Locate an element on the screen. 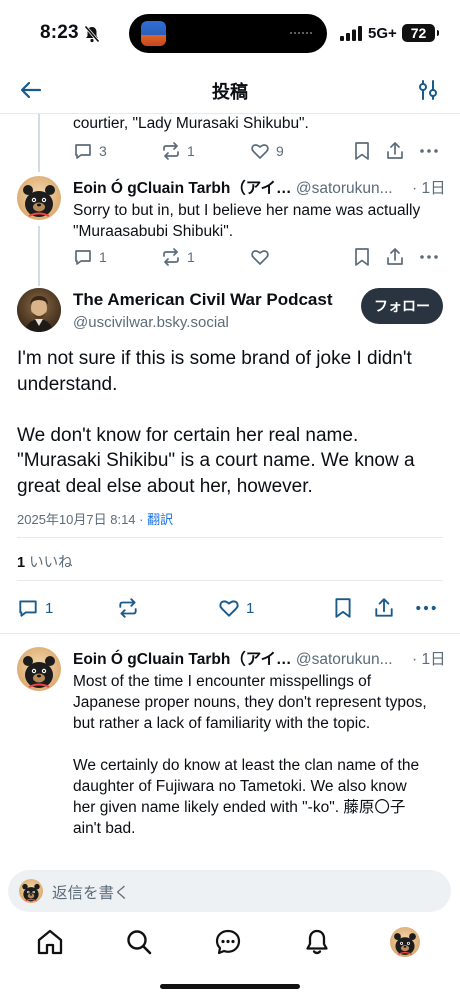 The image size is (460, 1000). post-header: 投稿 is located at coordinates (230, 90).